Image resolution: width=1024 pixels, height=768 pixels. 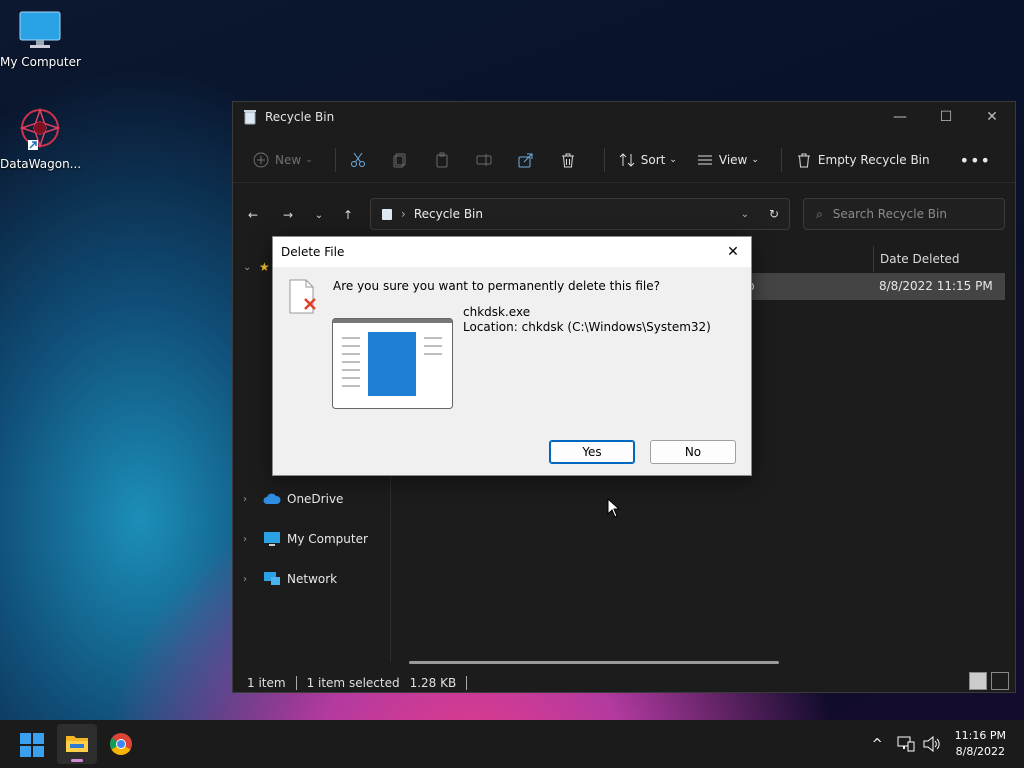 What do you see at coordinates (361, 160) in the screenshot?
I see `cut-button` at bounding box center [361, 160].